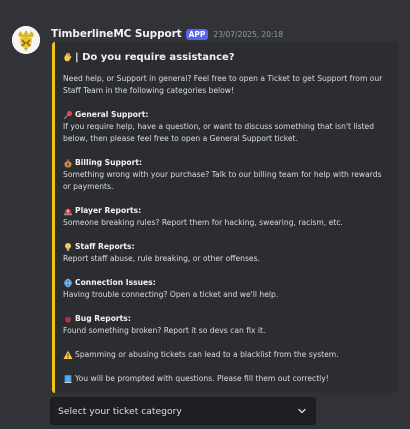  What do you see at coordinates (225, 319) in the screenshot?
I see `section-bug-reports-title: Bug Reports:` at bounding box center [225, 319].